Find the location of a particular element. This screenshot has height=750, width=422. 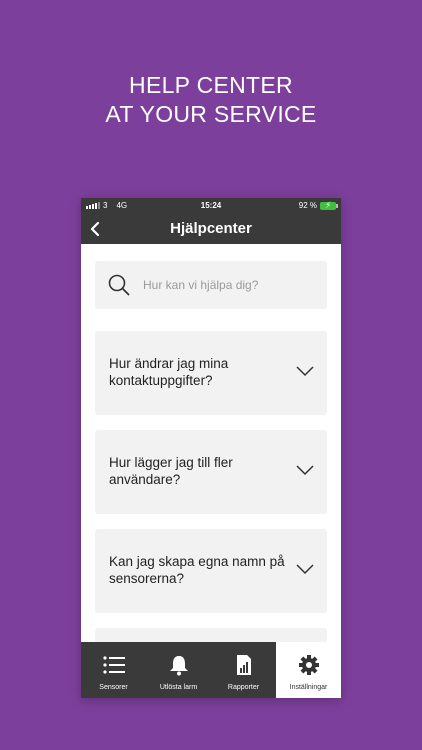

promo-line-1: HELP CENTER is located at coordinates (211, 85).